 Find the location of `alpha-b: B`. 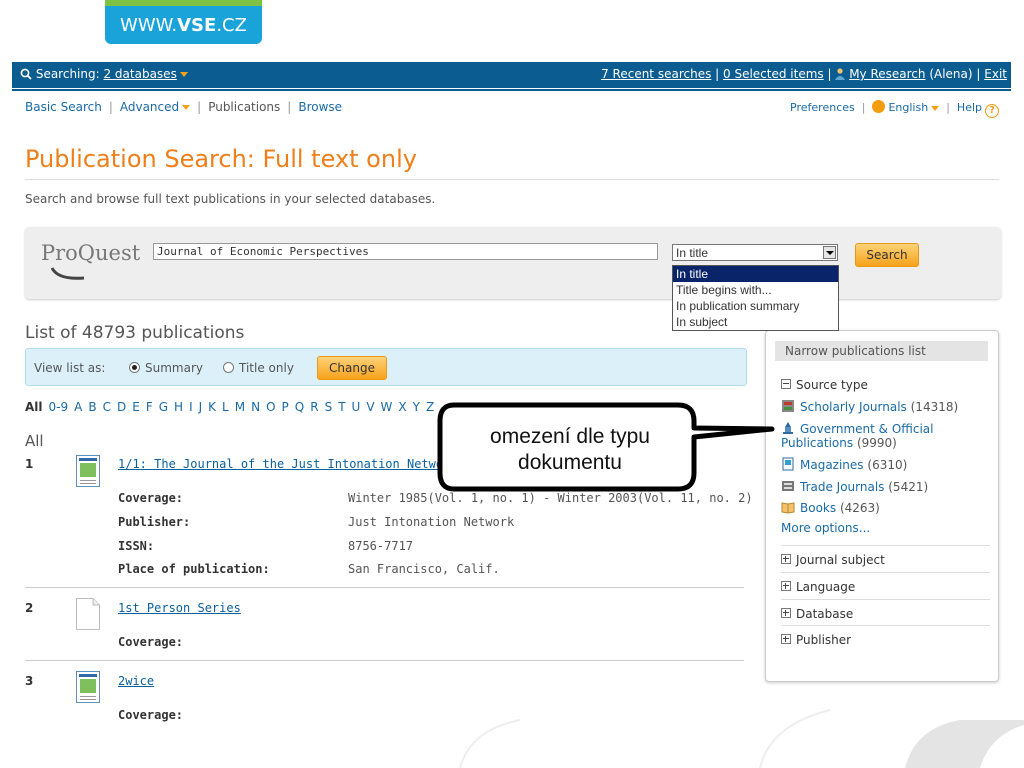

alpha-b: B is located at coordinates (92, 407).